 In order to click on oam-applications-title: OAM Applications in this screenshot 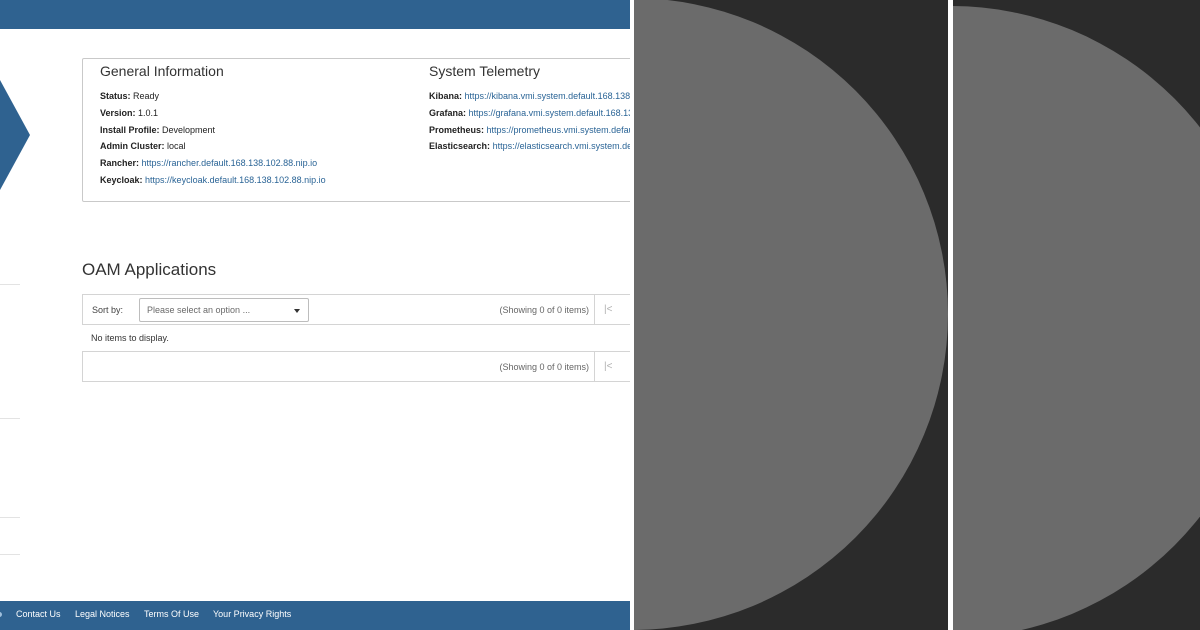, I will do `click(149, 269)`.